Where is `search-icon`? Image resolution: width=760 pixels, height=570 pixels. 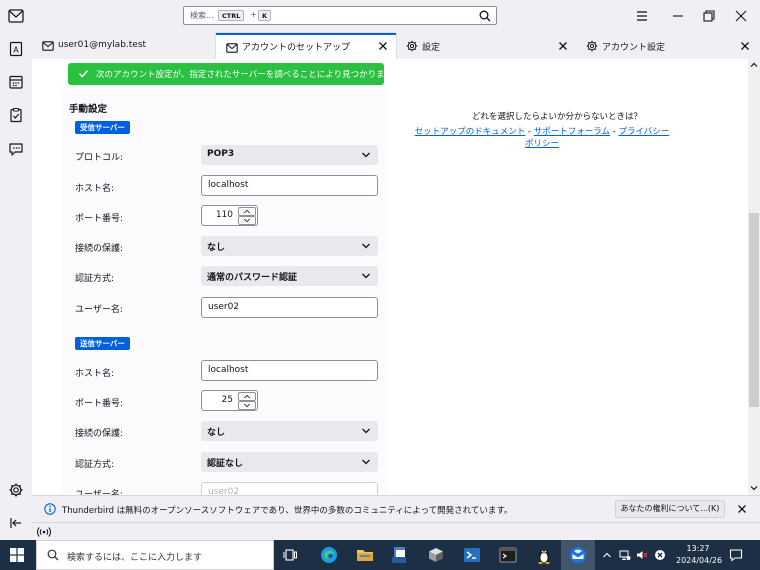 search-icon is located at coordinates (485, 16).